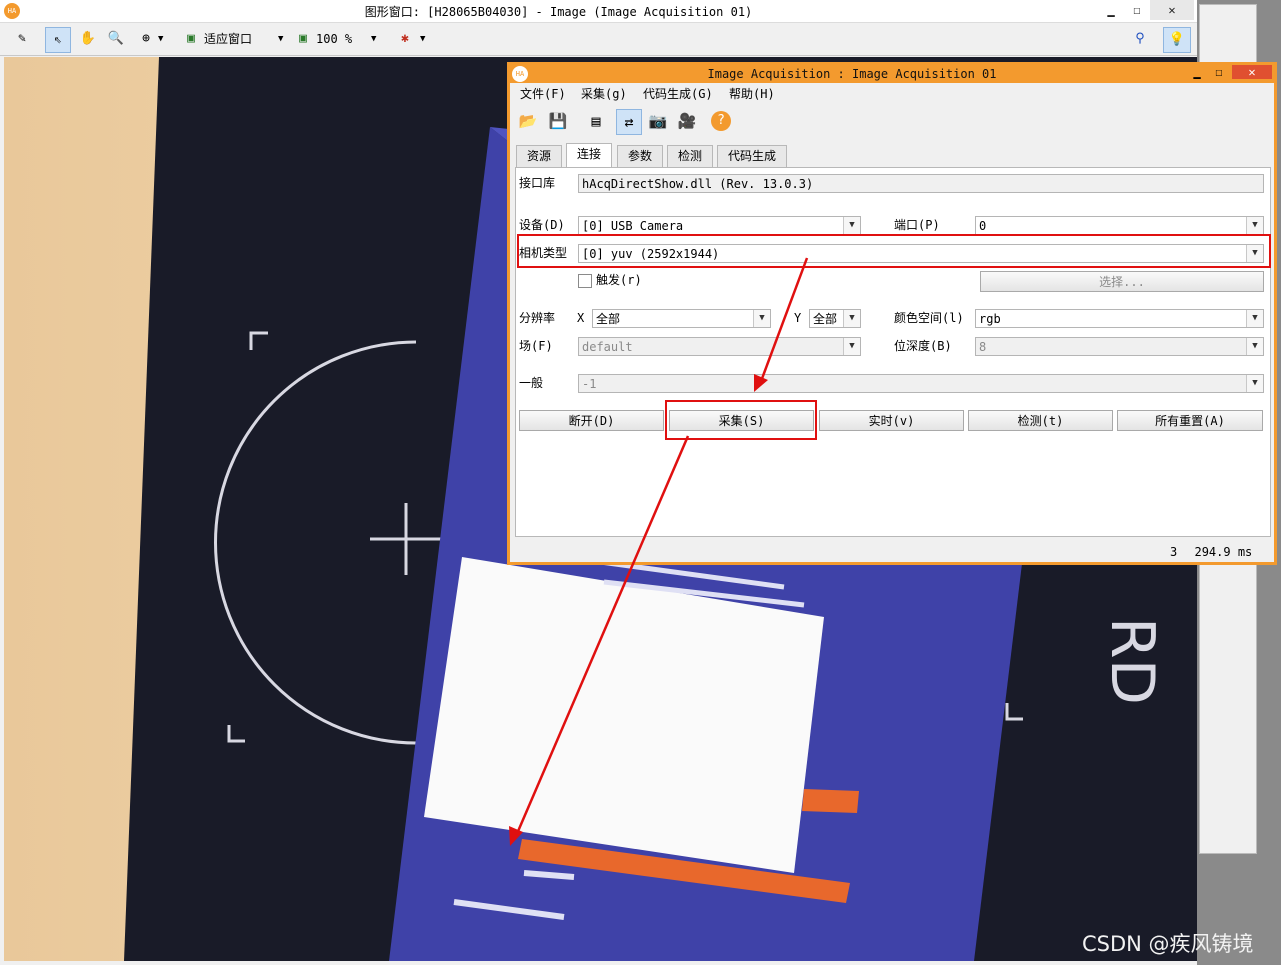  I want to click on arrow-to-image-head, so click(516, 836).